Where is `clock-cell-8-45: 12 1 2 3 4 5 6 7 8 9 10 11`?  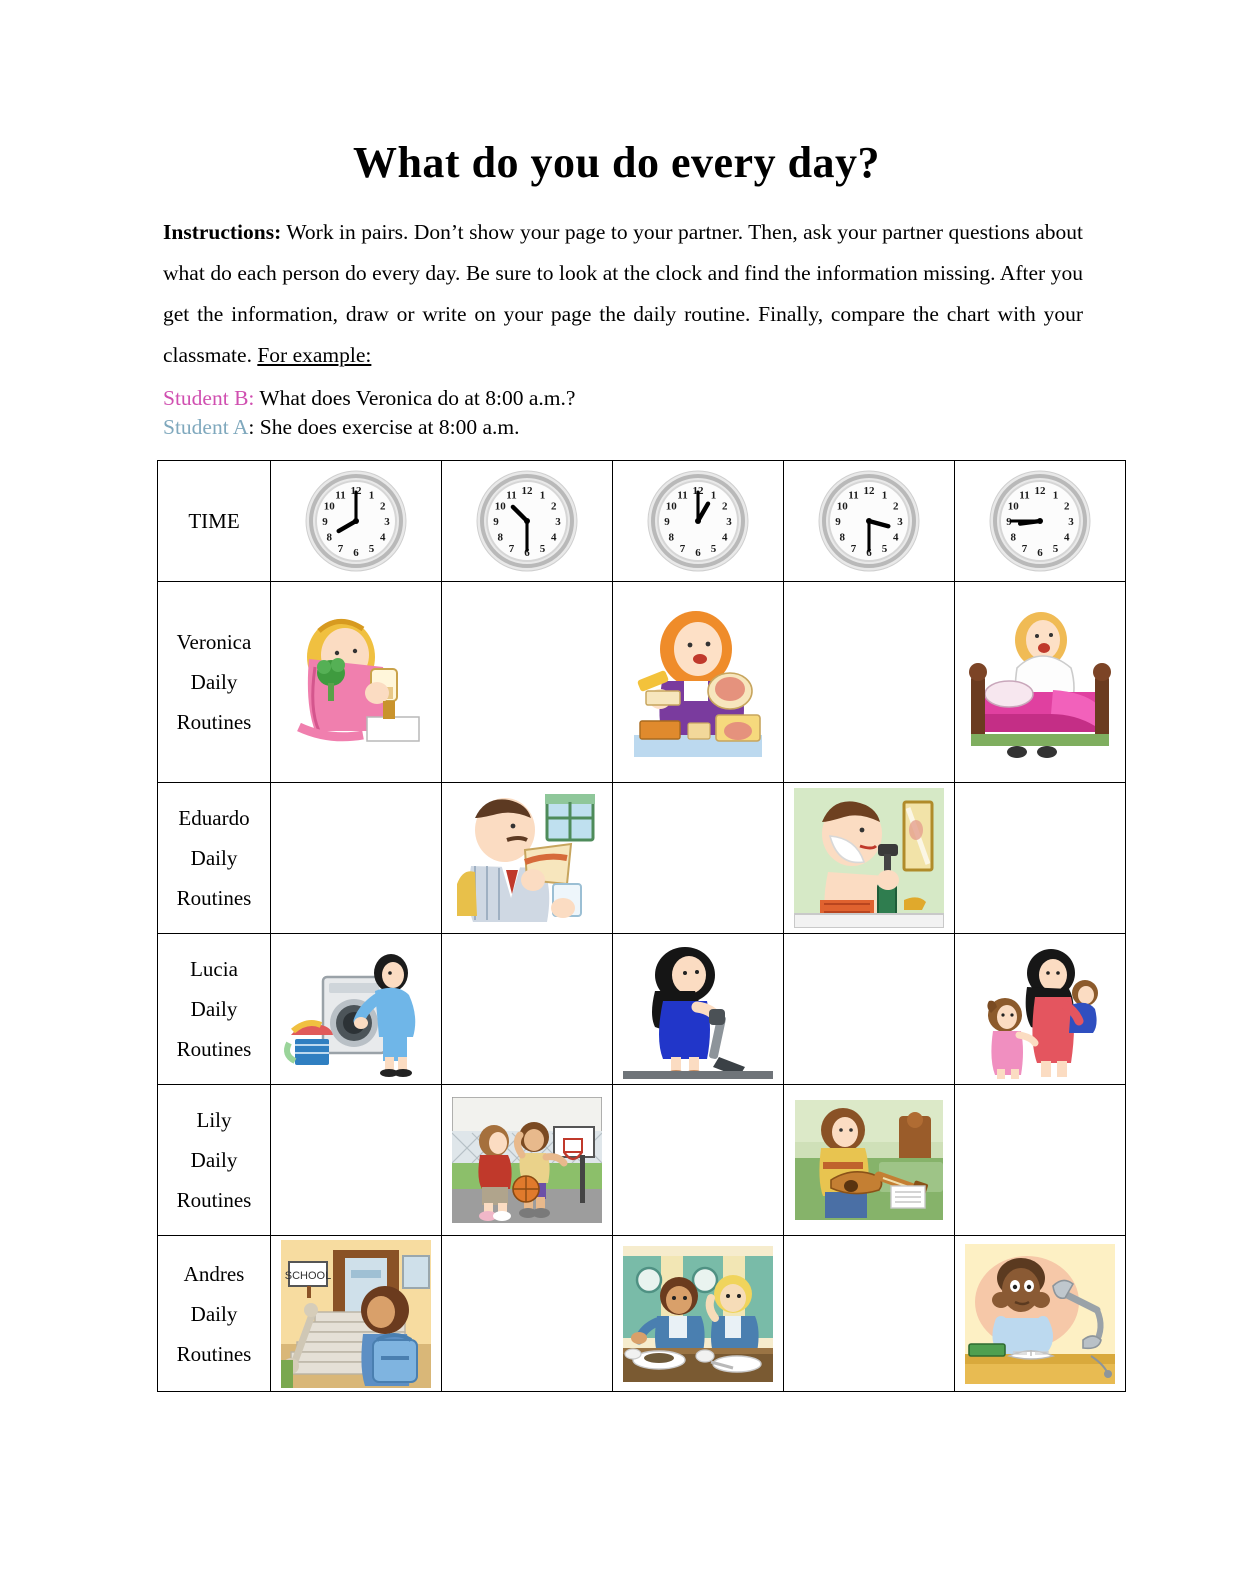 clock-cell-8-45: 12 1 2 3 4 5 6 7 8 9 10 11 is located at coordinates (1040, 521).